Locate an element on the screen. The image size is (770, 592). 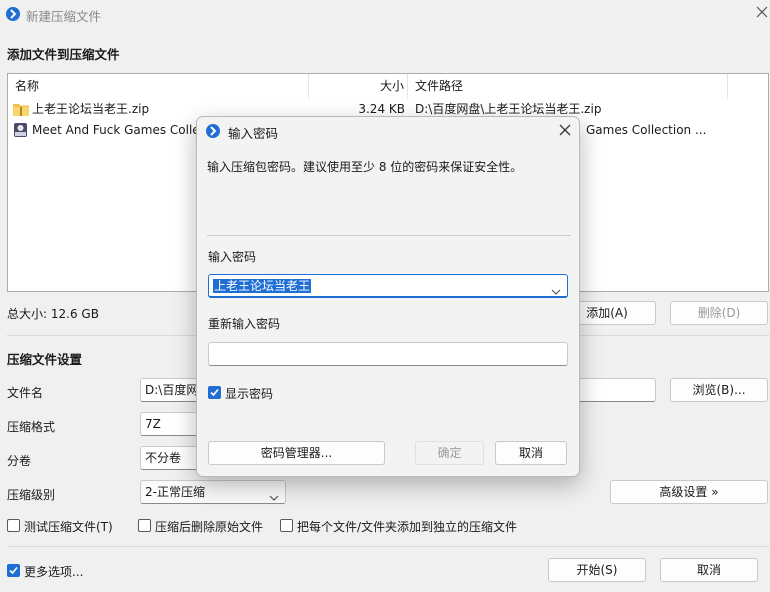
test-archive-label: 测试压缩文件(T) is located at coordinates (68, 527).